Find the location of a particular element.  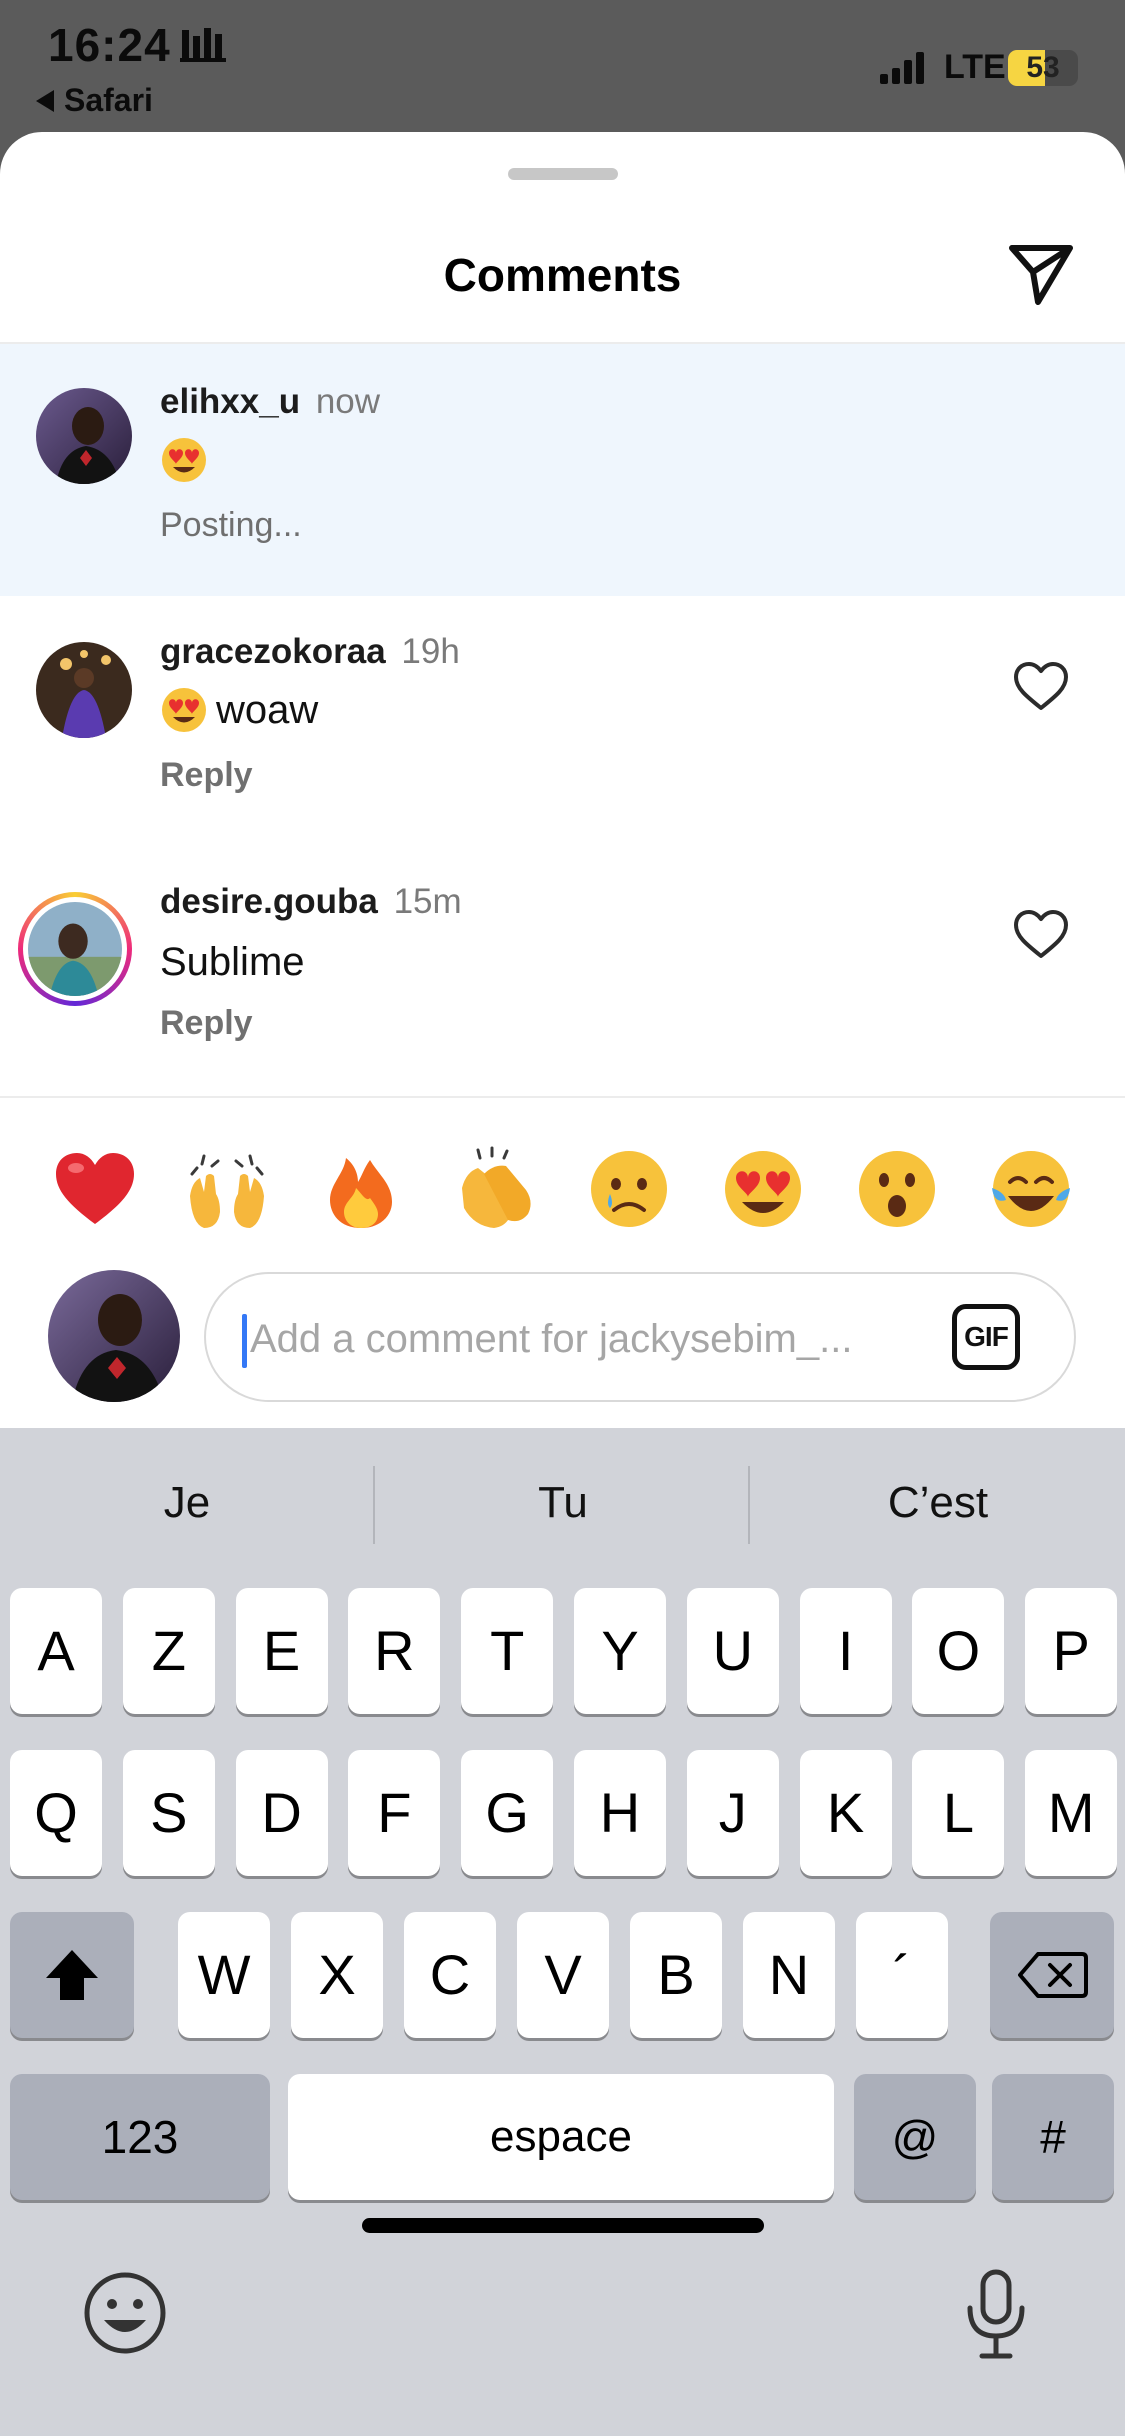

key: V is located at coordinates (563, 1975).